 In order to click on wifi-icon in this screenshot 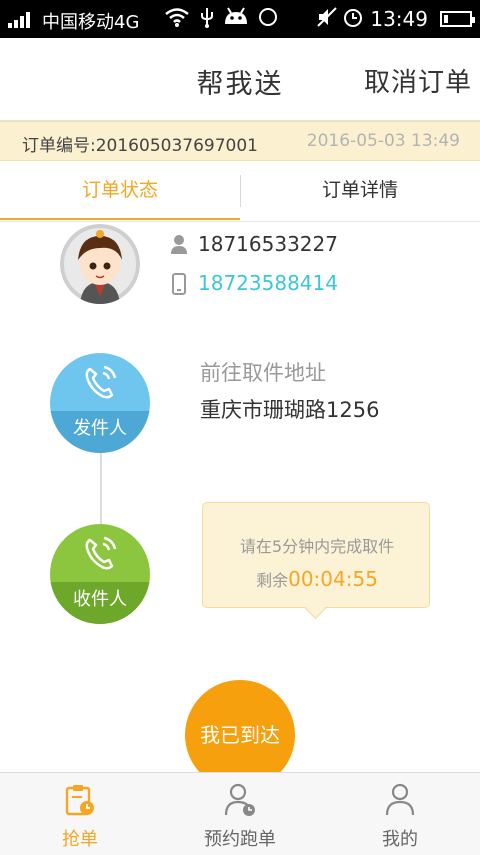, I will do `click(177, 19)`.